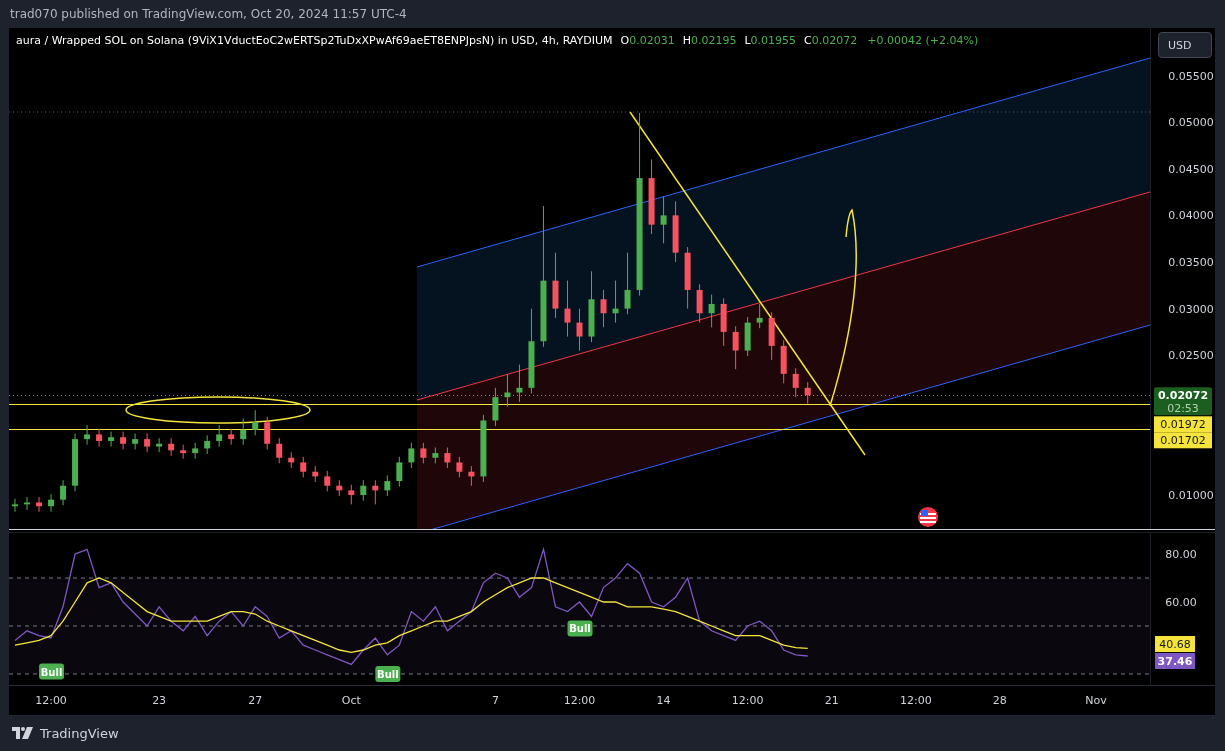 The width and height of the screenshot is (1225, 751). What do you see at coordinates (1191, 262) in the screenshot?
I see `price-tick: 0.03500` at bounding box center [1191, 262].